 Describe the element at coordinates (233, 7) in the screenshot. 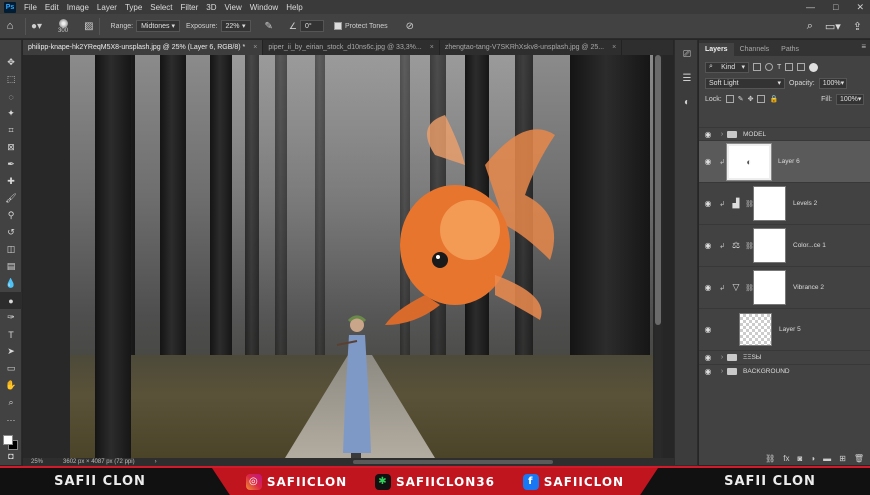

I see `menu-view: View` at that location.